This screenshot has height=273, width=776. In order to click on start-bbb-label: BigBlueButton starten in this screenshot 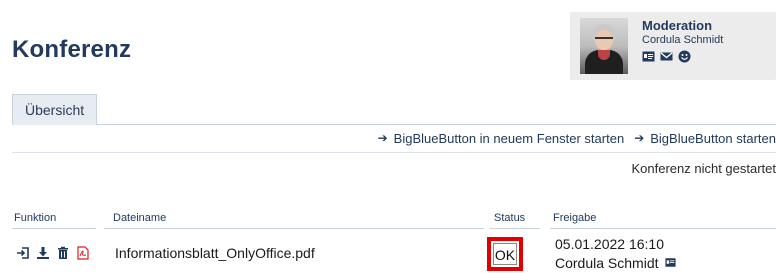, I will do `click(713, 138)`.